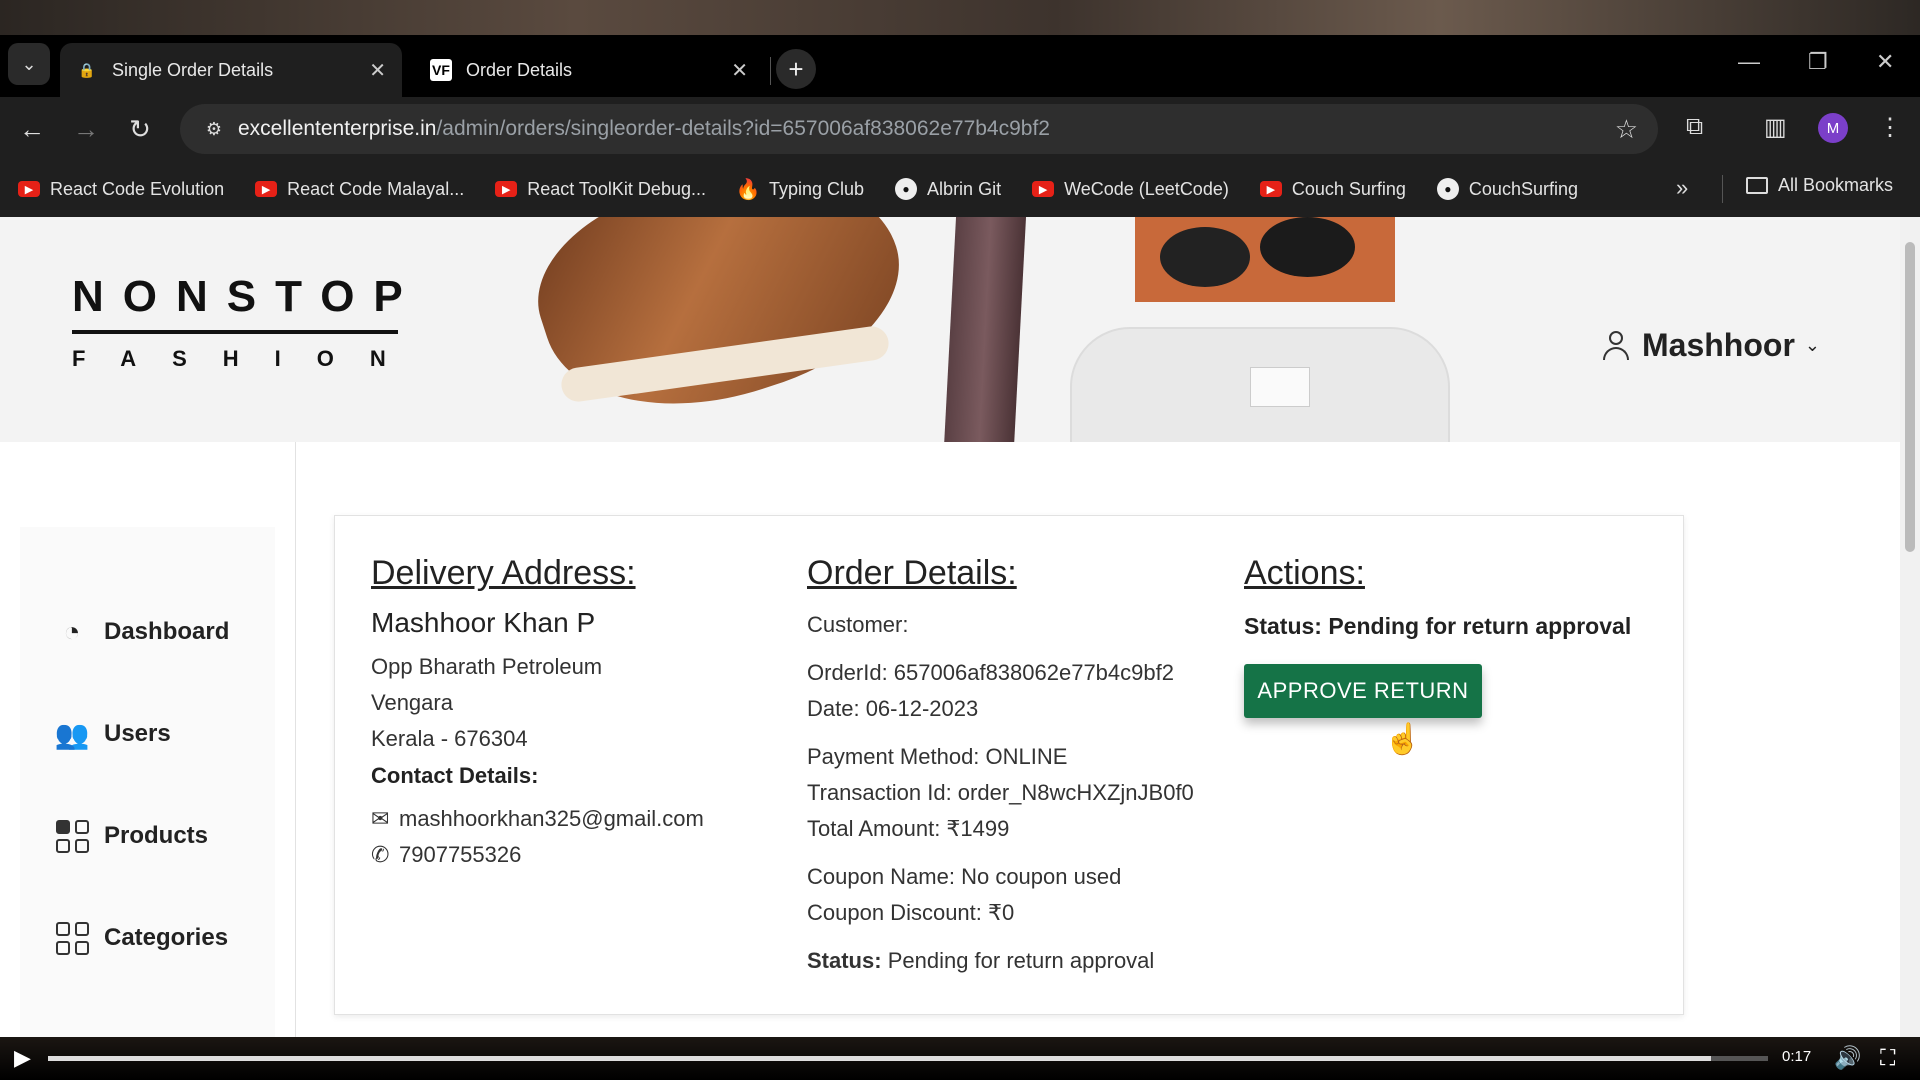 The height and width of the screenshot is (1080, 1920). Describe the element at coordinates (22, 1058) in the screenshot. I see `play-icon: ▶` at that location.